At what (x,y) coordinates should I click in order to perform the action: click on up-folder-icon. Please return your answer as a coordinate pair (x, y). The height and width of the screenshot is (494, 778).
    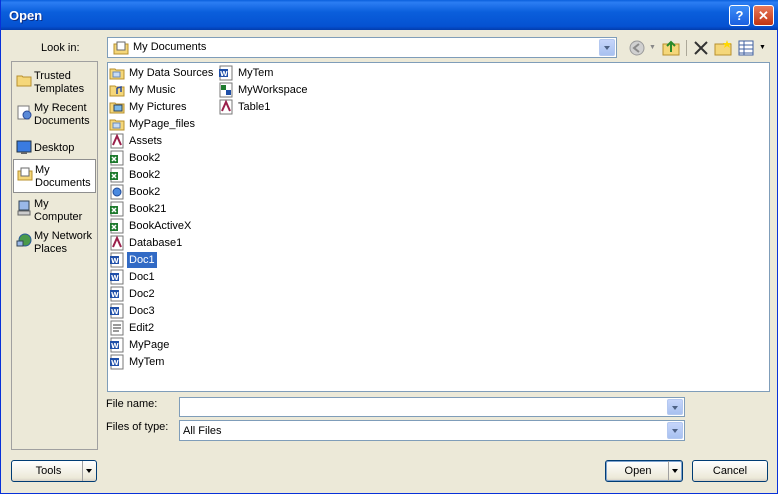
    Looking at the image, I should click on (671, 48).